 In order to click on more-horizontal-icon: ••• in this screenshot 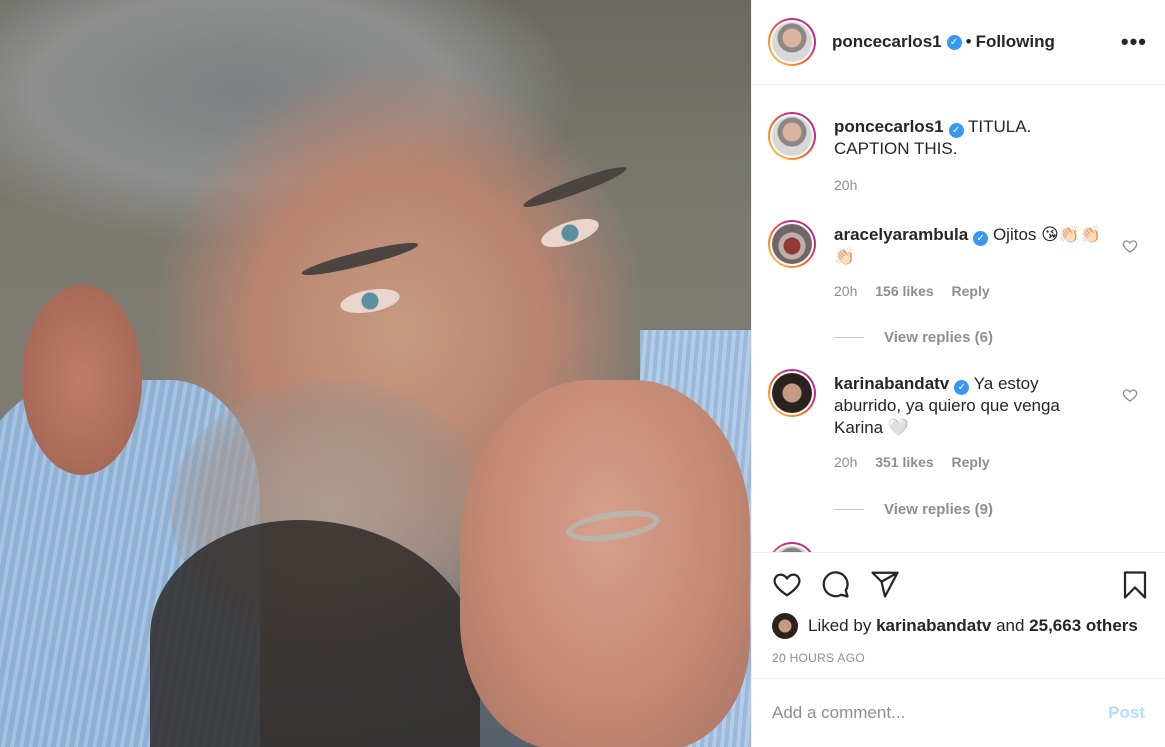, I will do `click(1134, 42)`.